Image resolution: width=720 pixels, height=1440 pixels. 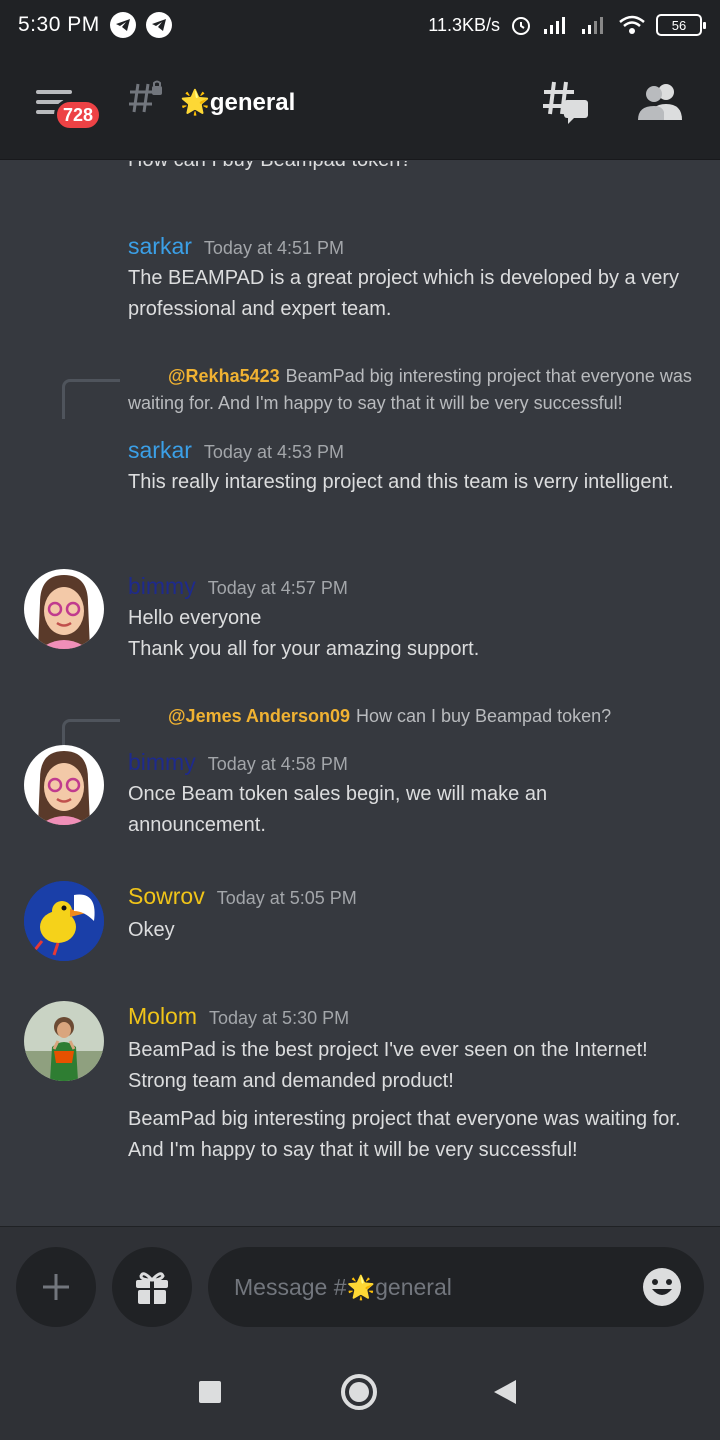 What do you see at coordinates (56, 1287) in the screenshot?
I see `plus-icon` at bounding box center [56, 1287].